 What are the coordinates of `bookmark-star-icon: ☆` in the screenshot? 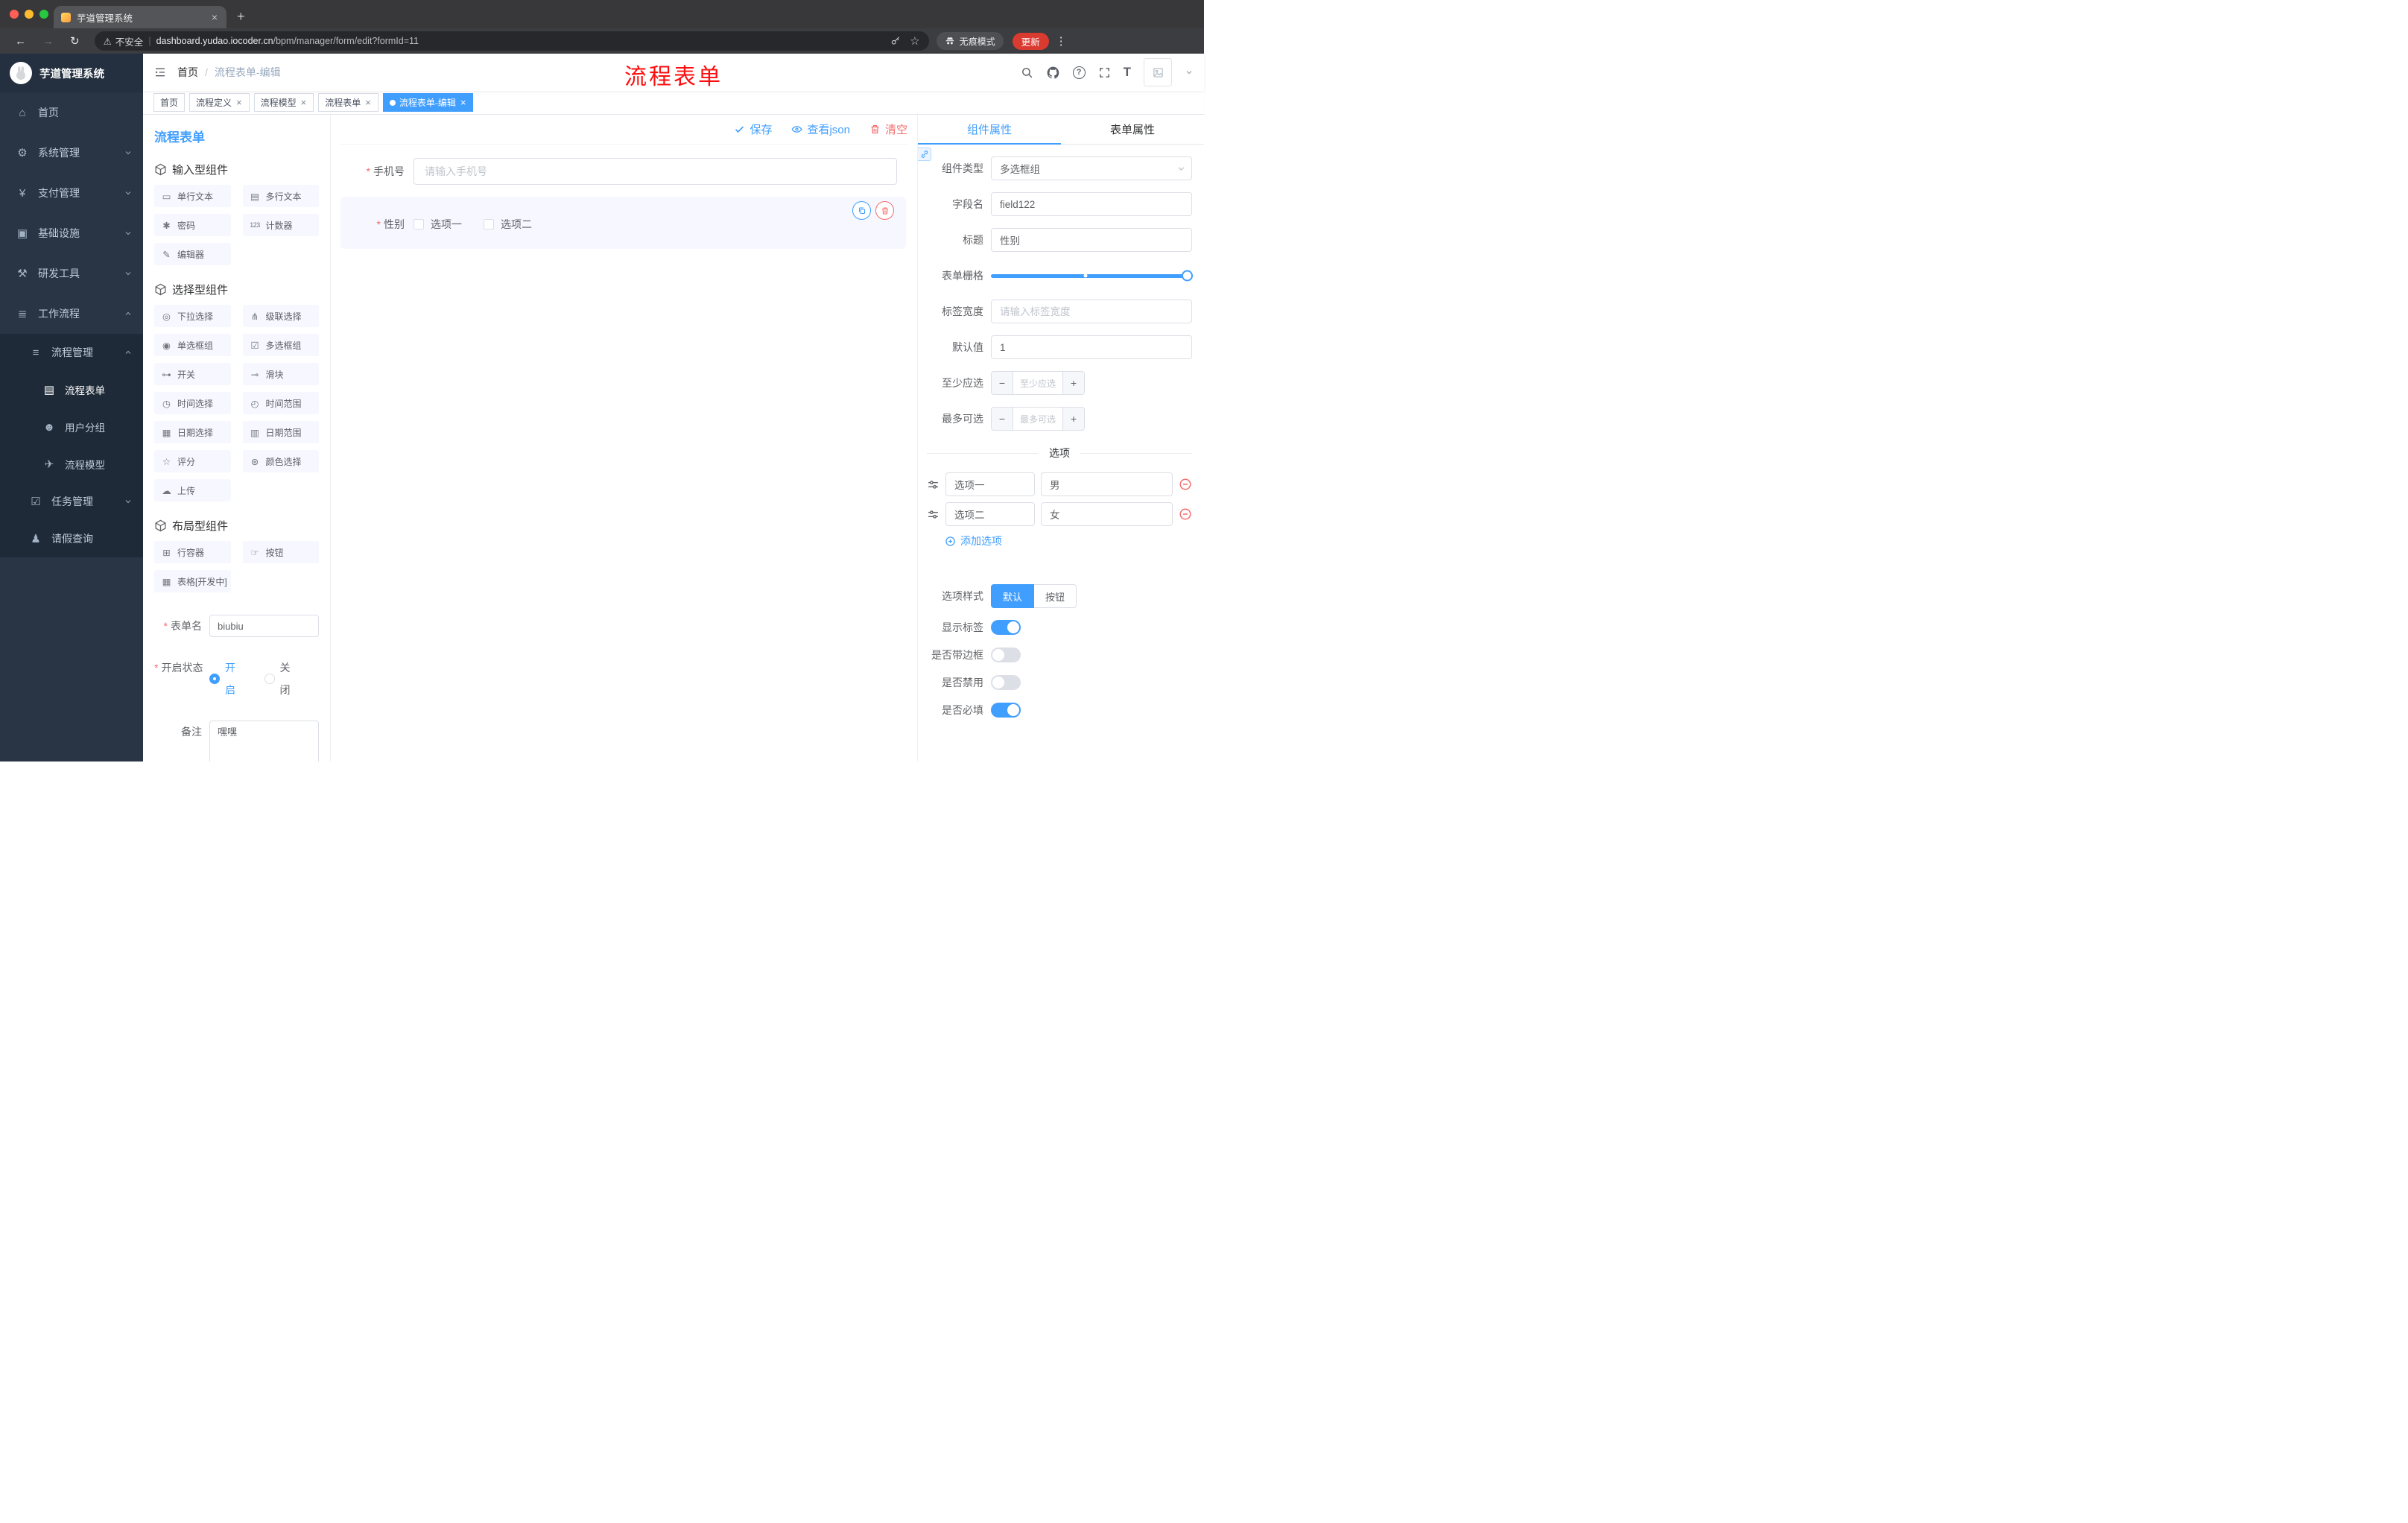 It's located at (914, 41).